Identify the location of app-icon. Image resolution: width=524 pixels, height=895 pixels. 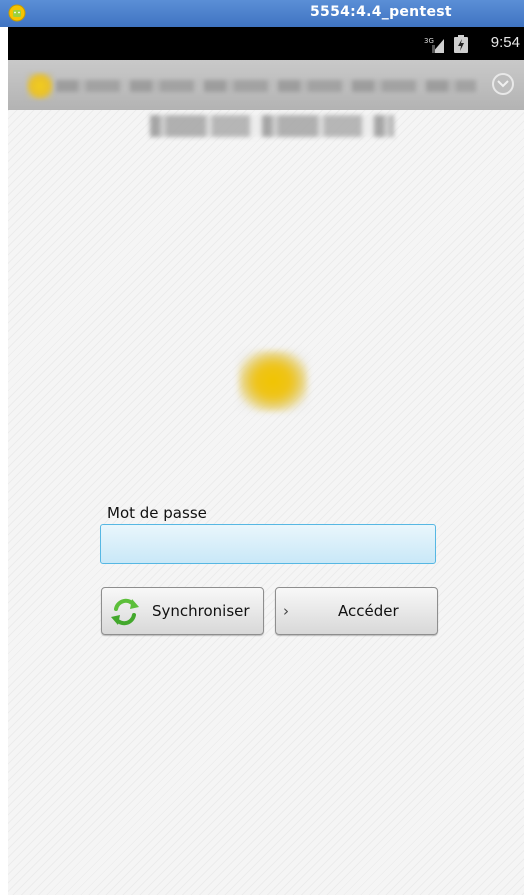
(40, 86).